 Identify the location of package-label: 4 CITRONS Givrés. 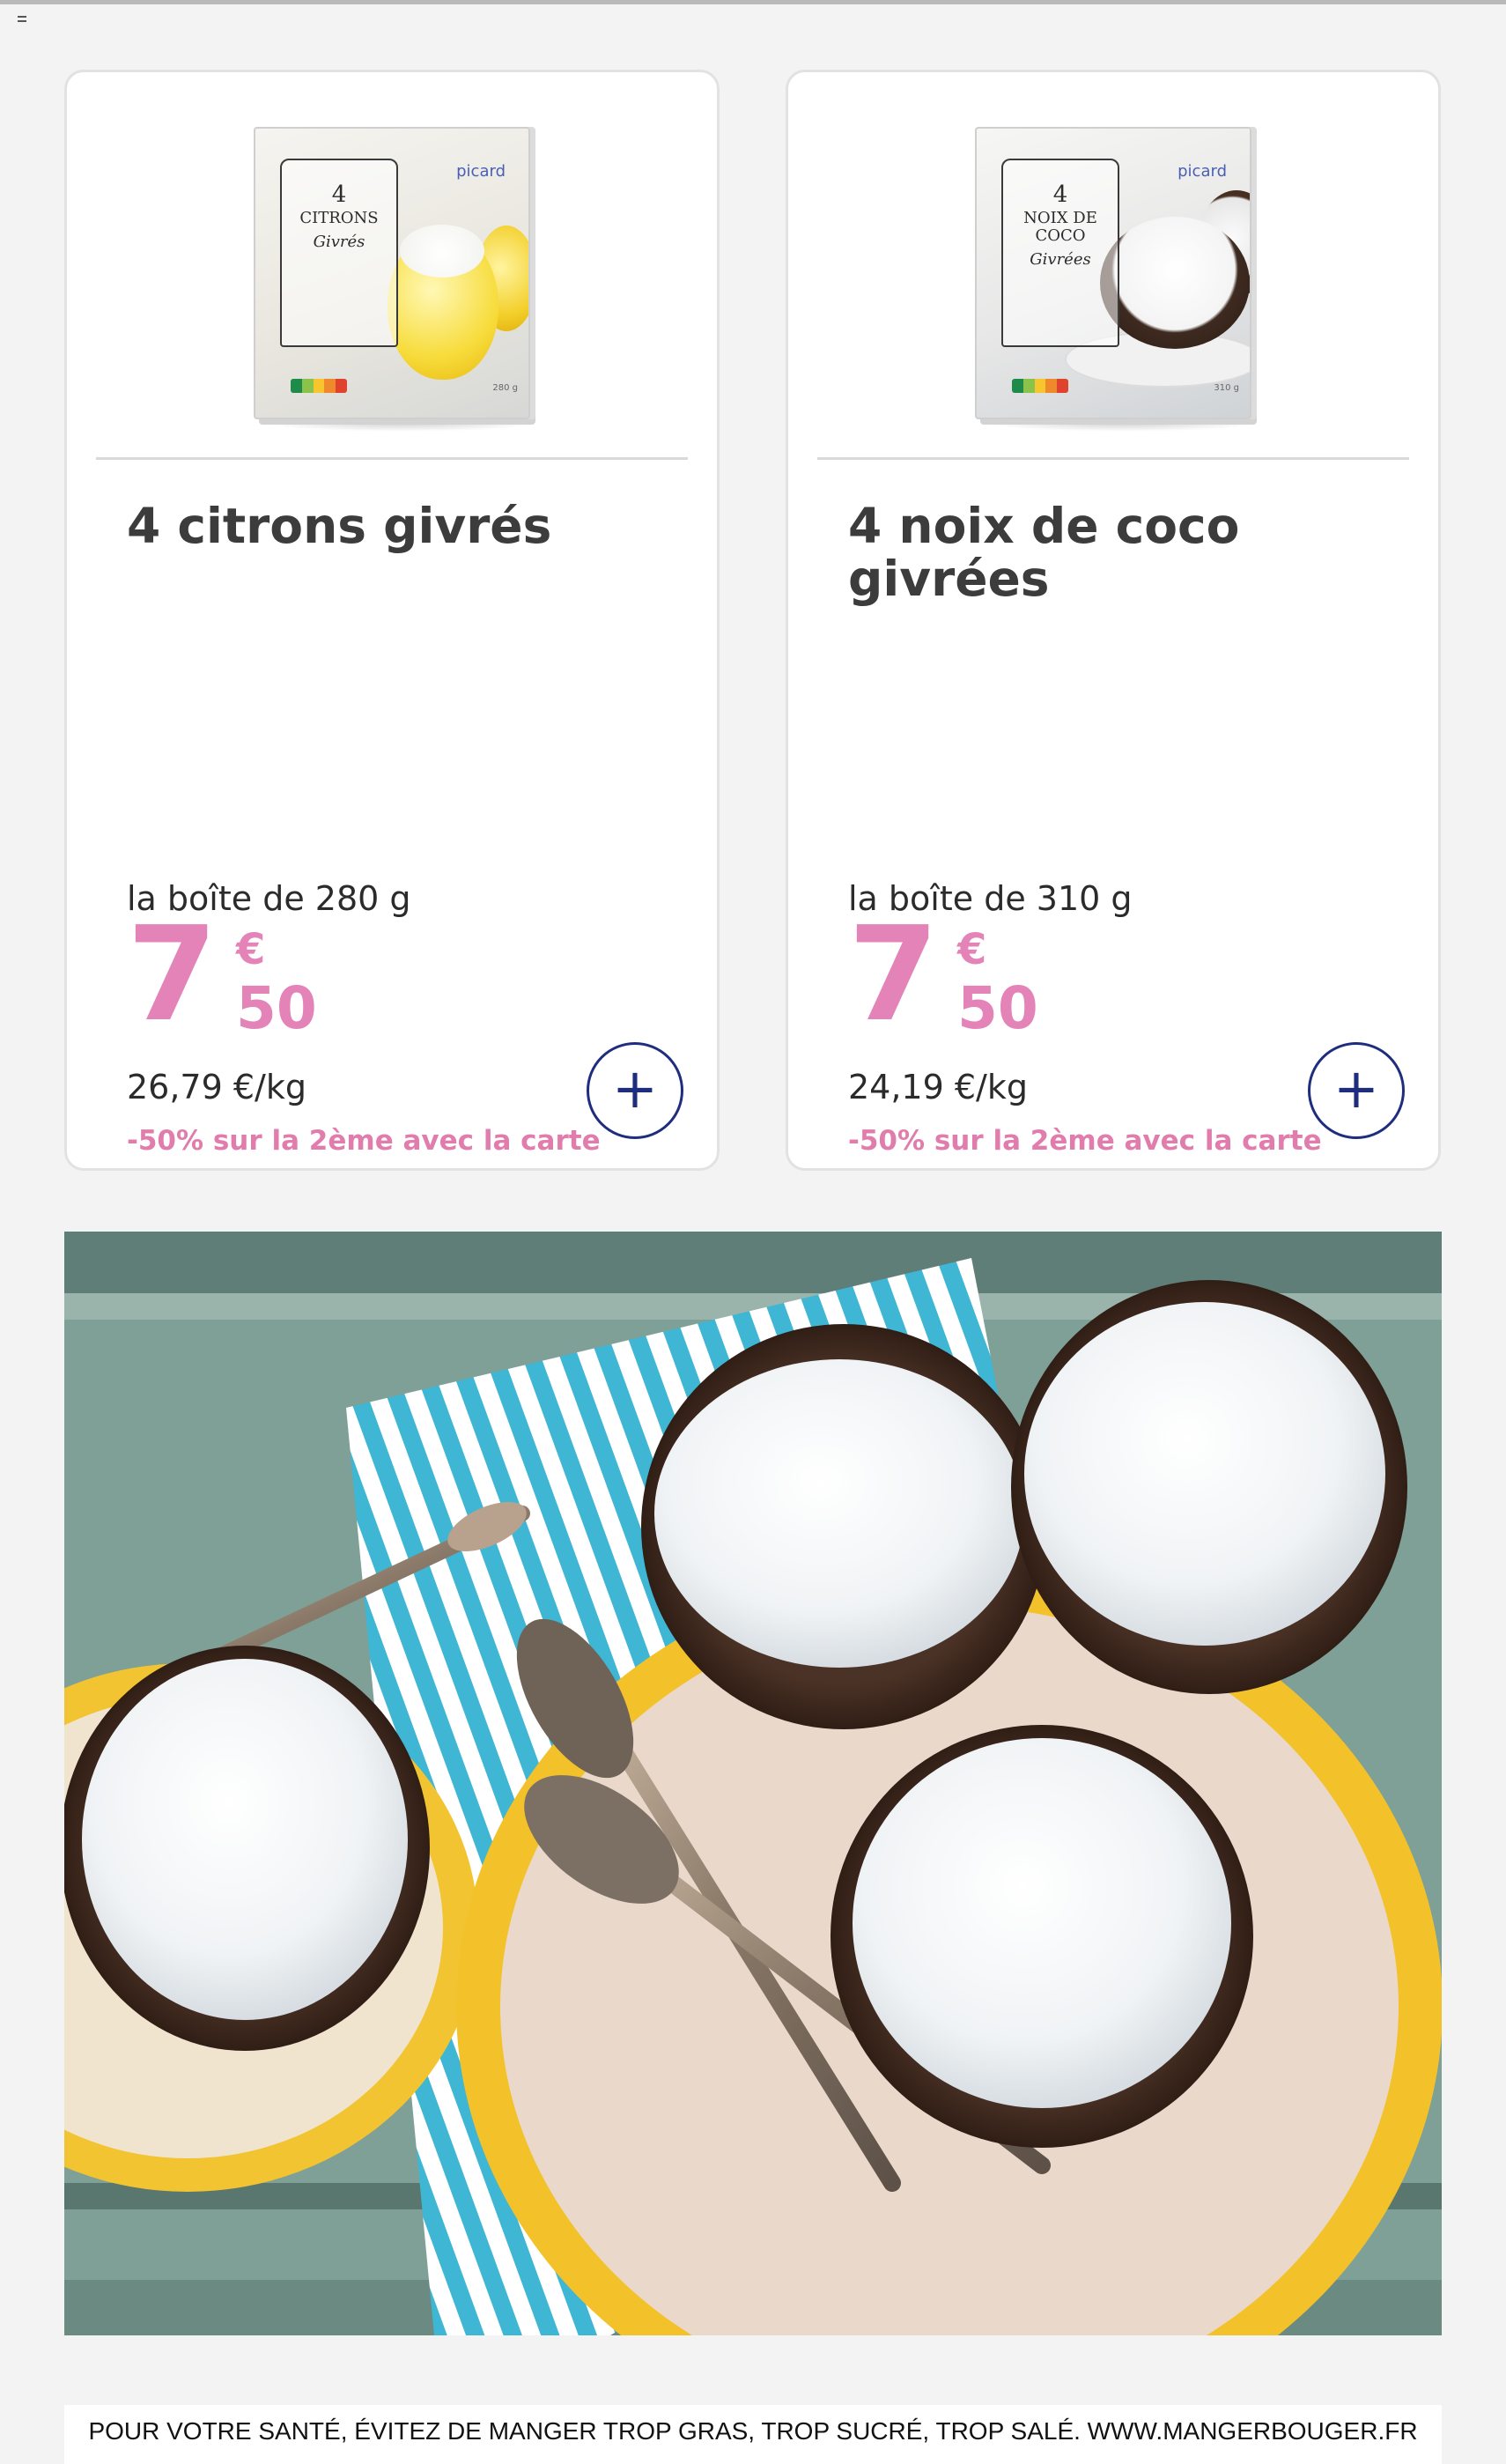
(339, 253).